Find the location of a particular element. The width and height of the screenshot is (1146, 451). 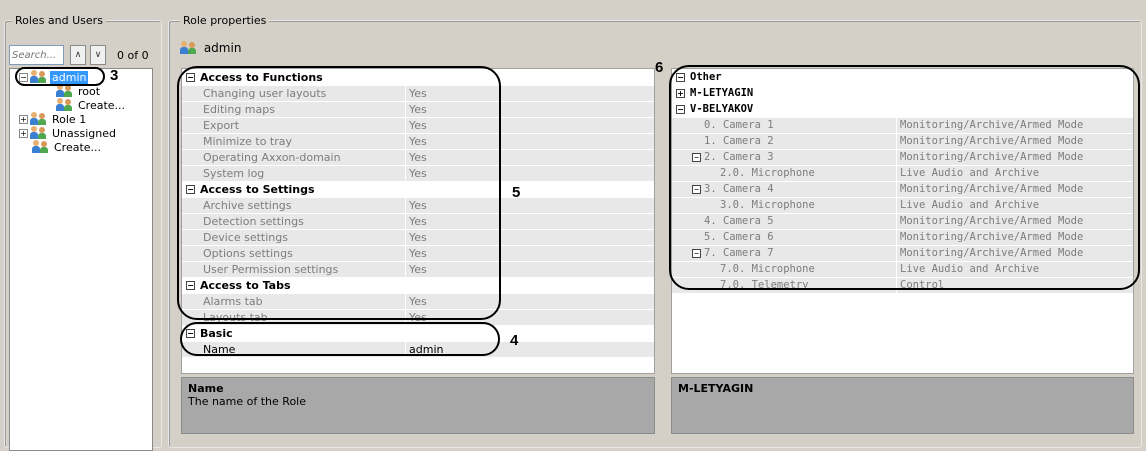

search-input is located at coordinates (36, 55).